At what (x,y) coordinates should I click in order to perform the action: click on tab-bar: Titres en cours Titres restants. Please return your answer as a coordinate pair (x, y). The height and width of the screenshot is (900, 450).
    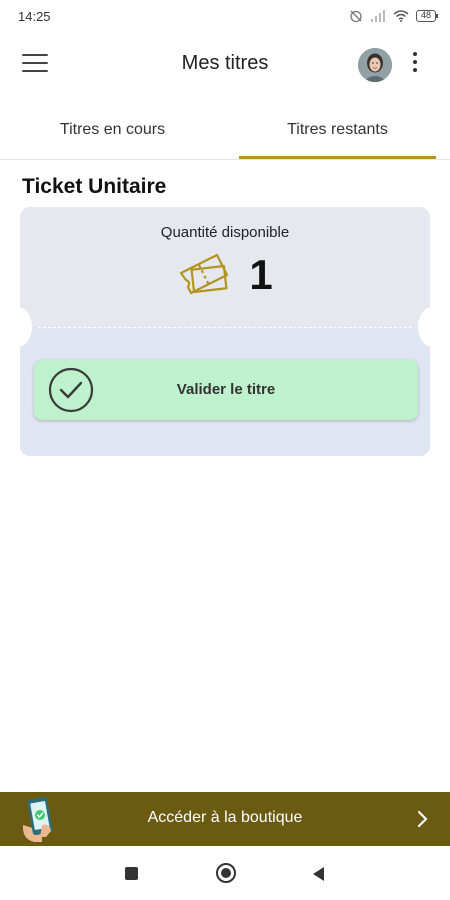
    Looking at the image, I should click on (225, 130).